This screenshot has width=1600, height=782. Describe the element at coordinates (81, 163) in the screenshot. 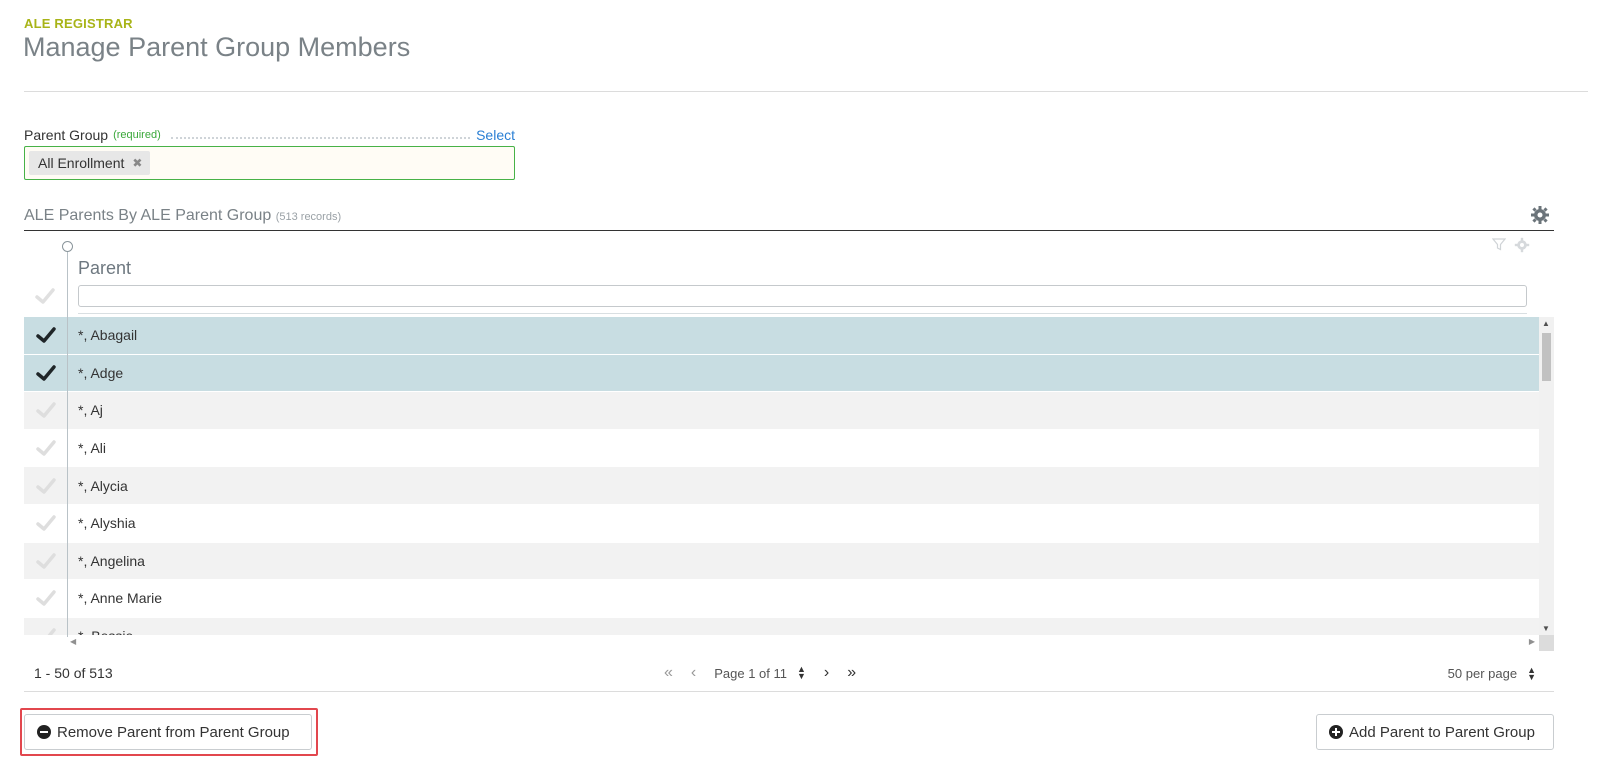

I see `token-label: All Enrollment` at that location.